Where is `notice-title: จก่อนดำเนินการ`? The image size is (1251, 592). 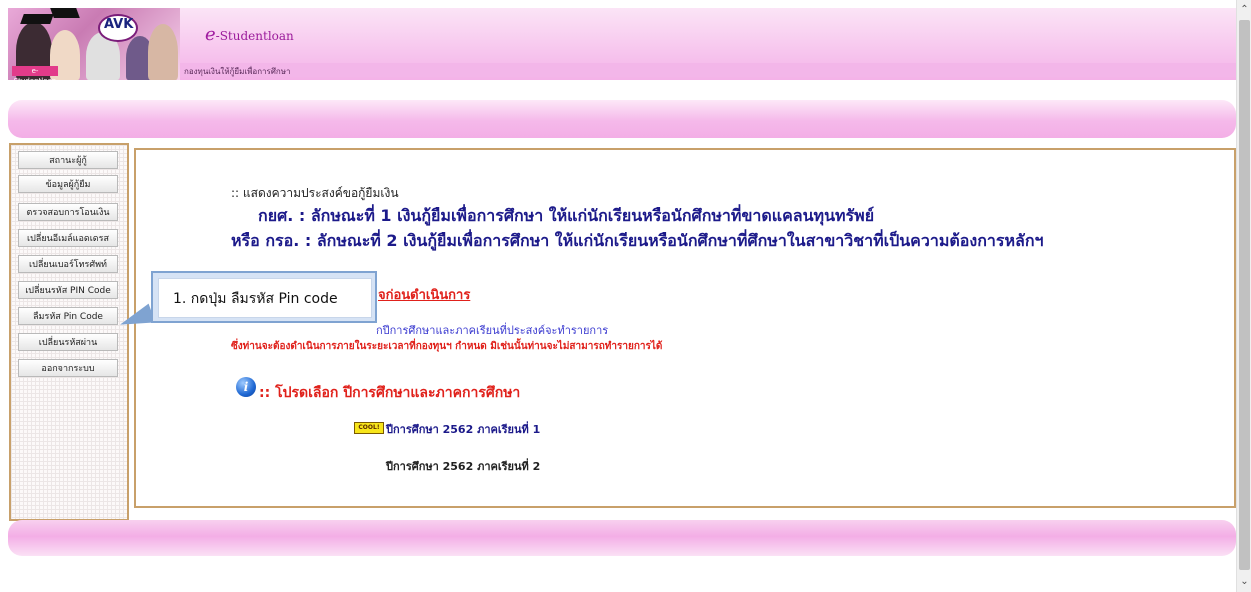
notice-title: จก่อนดำเนินการ is located at coordinates (424, 295).